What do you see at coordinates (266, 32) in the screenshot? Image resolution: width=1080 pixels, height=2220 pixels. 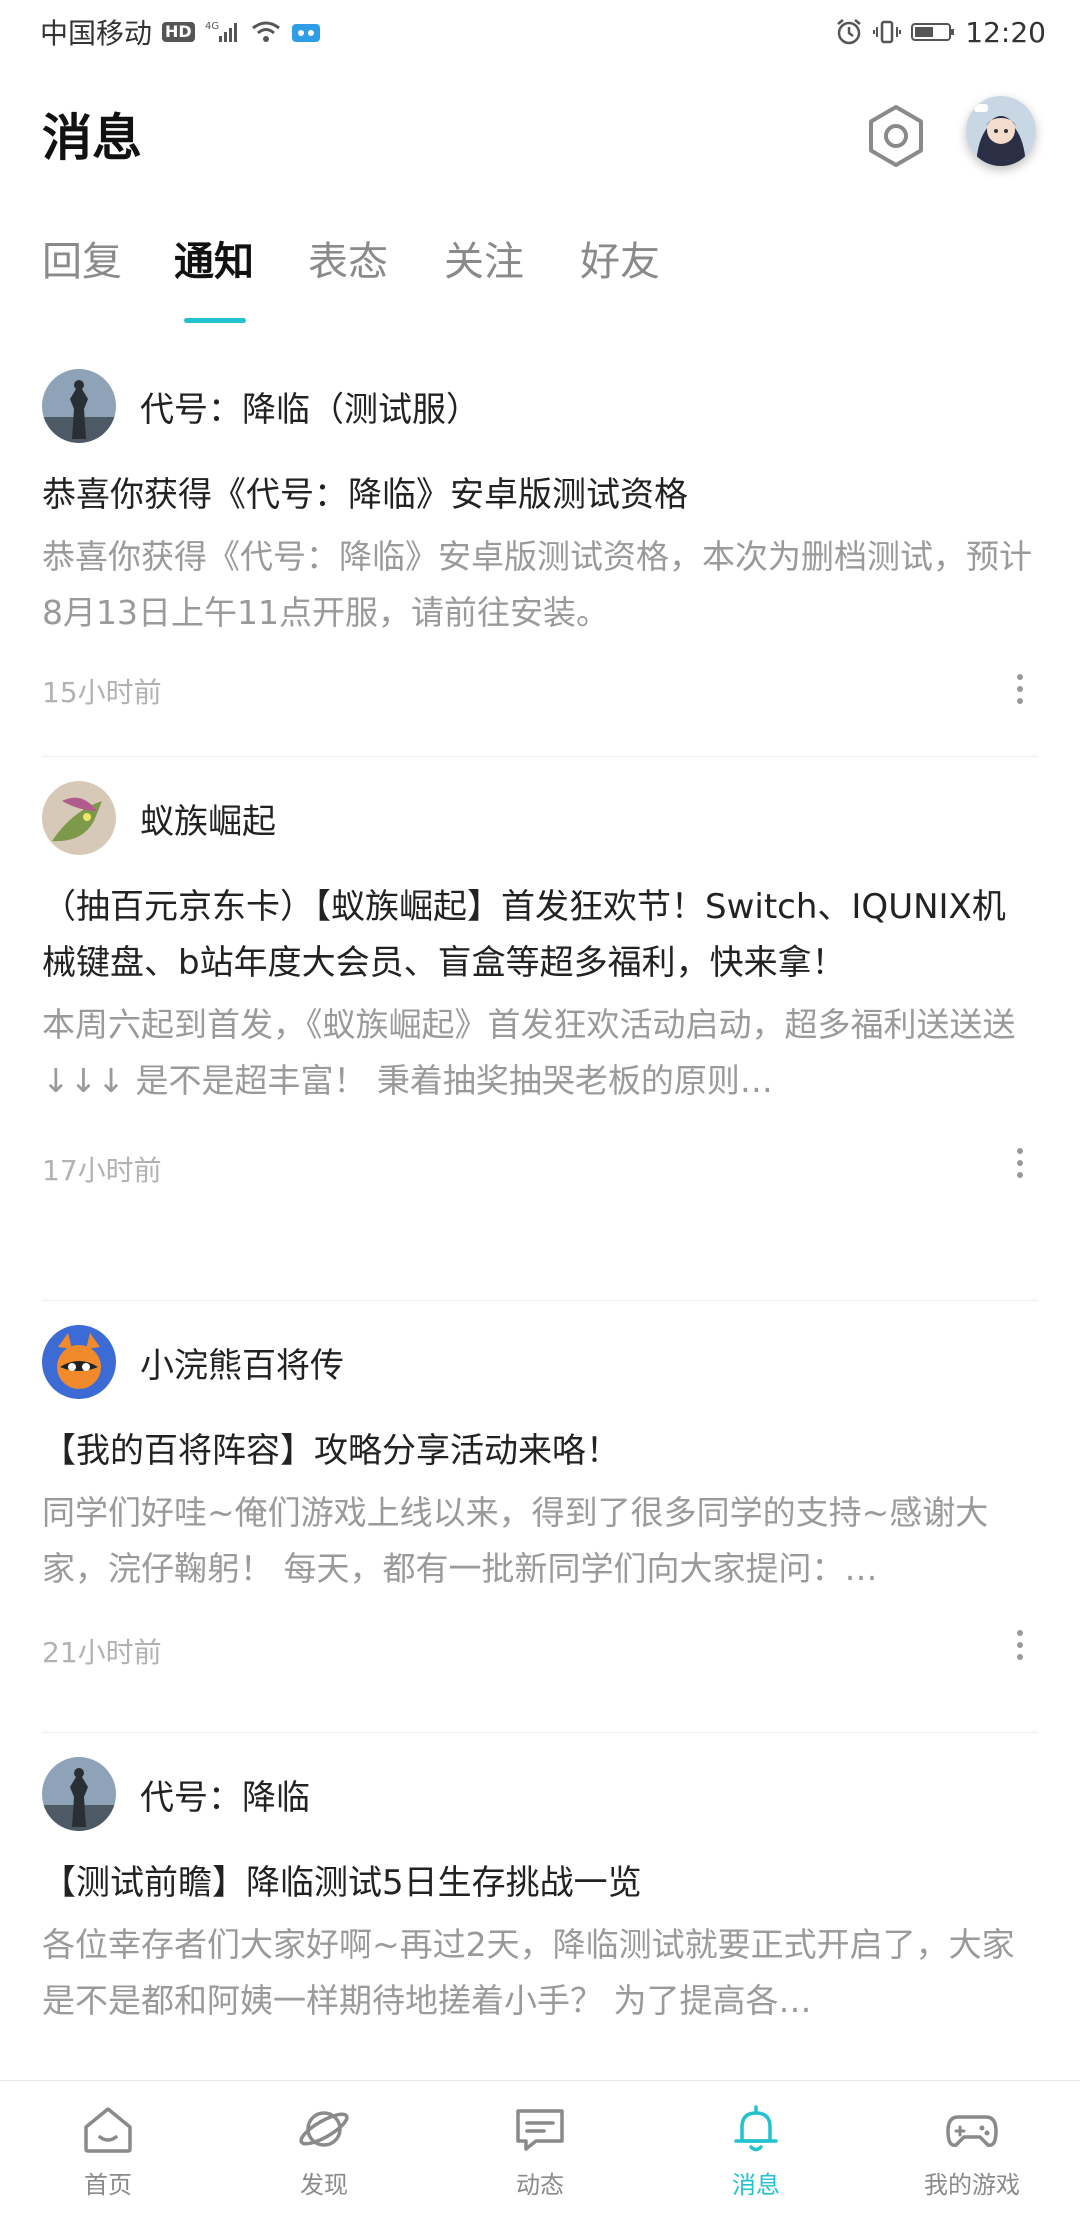 I see `wifi-icon` at bounding box center [266, 32].